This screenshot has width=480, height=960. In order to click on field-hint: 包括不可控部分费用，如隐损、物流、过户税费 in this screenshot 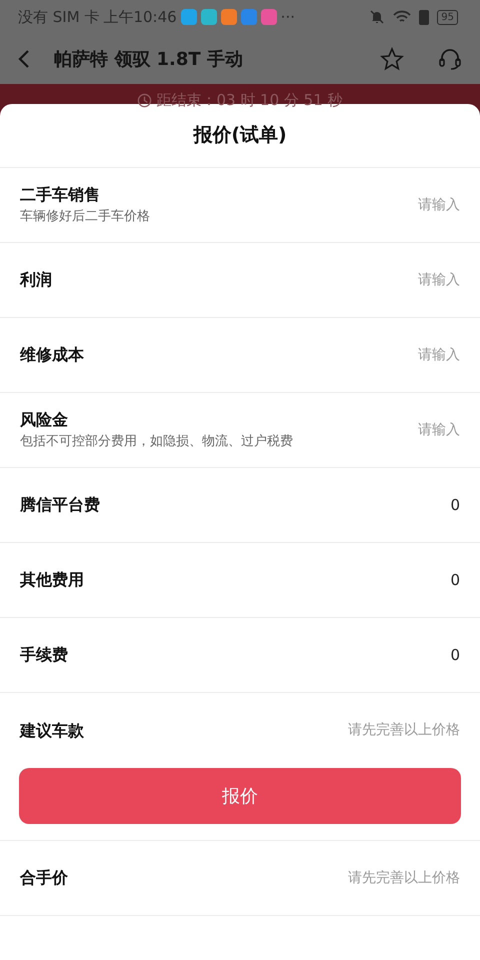, I will do `click(156, 442)`.